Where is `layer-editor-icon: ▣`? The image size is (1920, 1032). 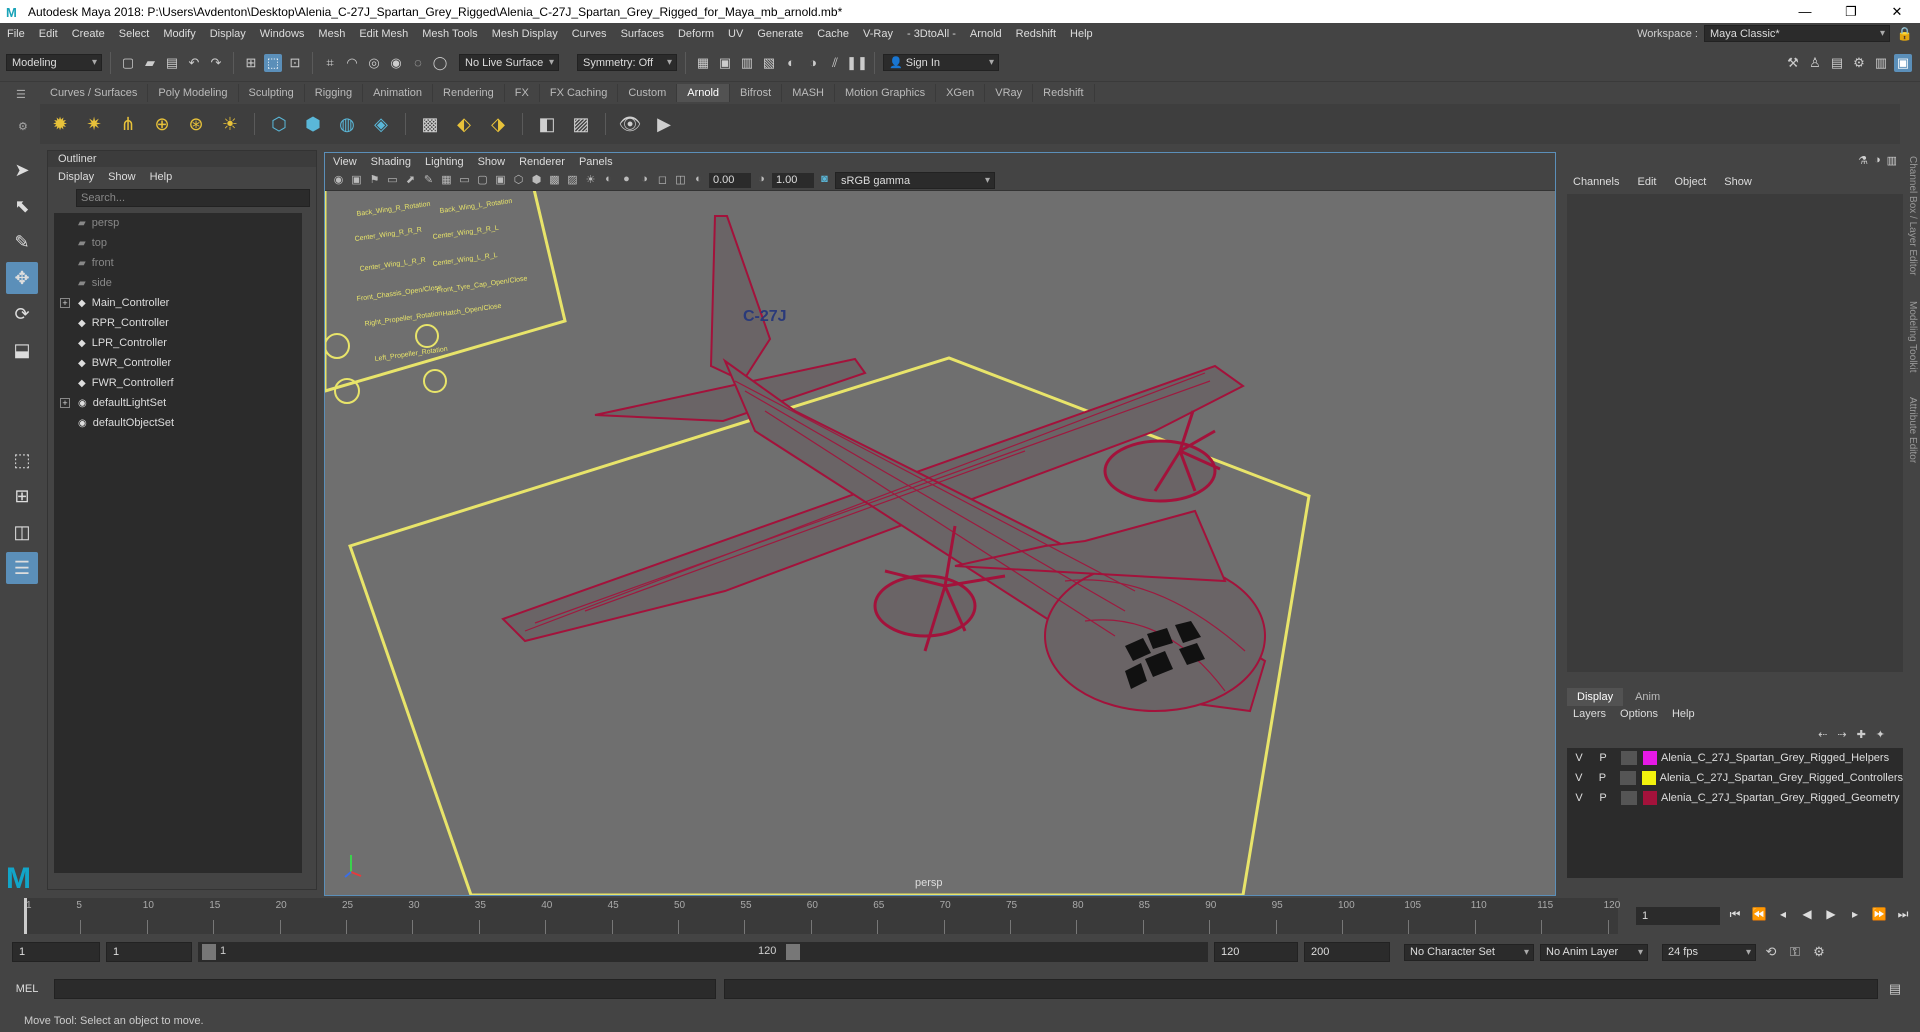
layer-editor-icon: ▣ is located at coordinates (1903, 62).